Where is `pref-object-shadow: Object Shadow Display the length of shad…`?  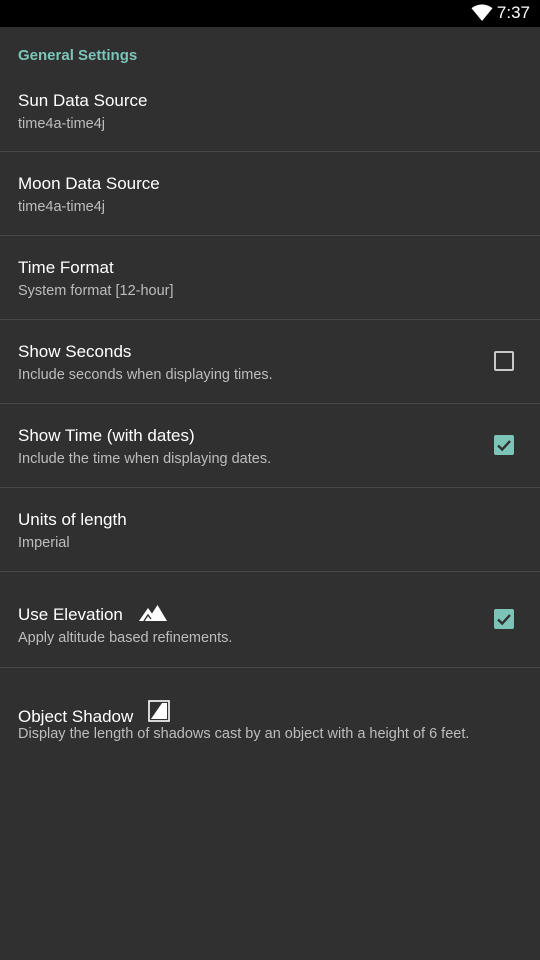 pref-object-shadow: Object Shadow Display the length of shad… is located at coordinates (270, 716).